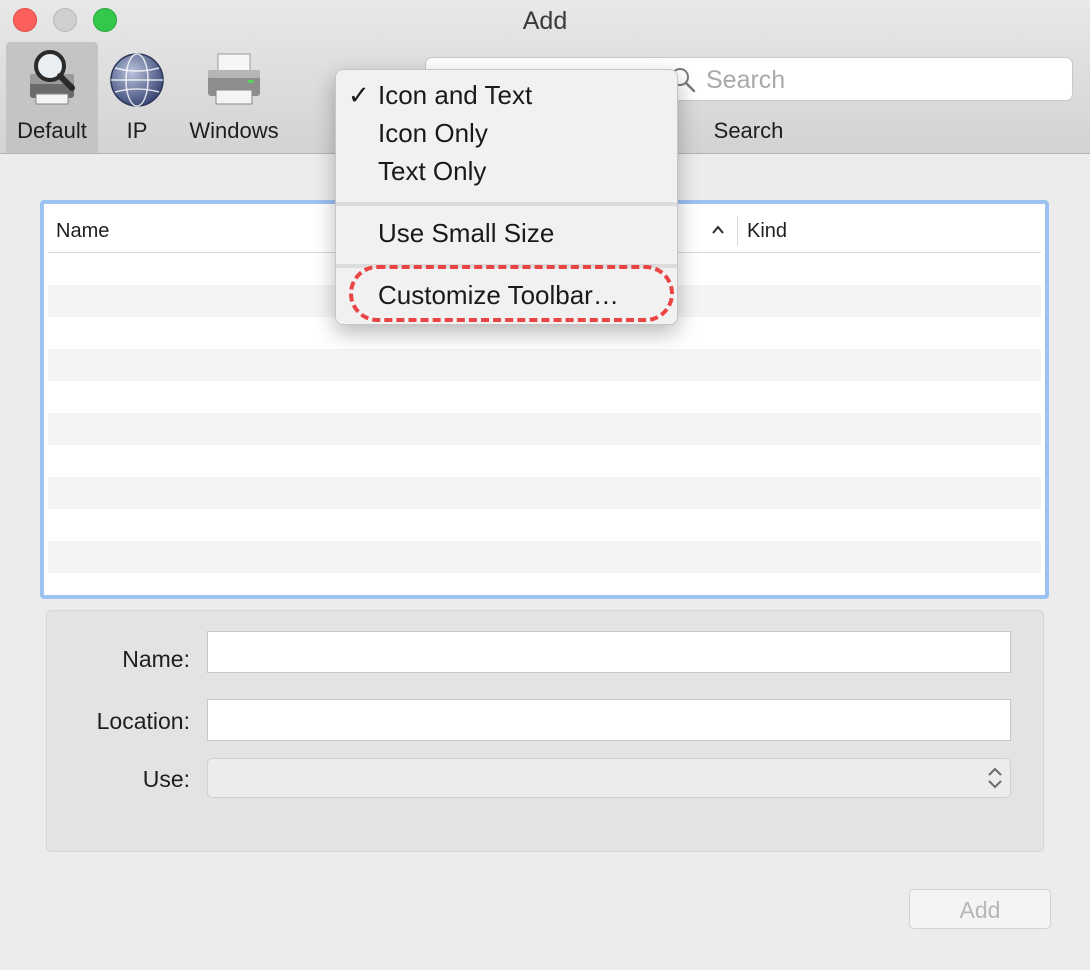 The height and width of the screenshot is (970, 1090). What do you see at coordinates (137, 130) in the screenshot?
I see `toolbar-item-label: IP` at bounding box center [137, 130].